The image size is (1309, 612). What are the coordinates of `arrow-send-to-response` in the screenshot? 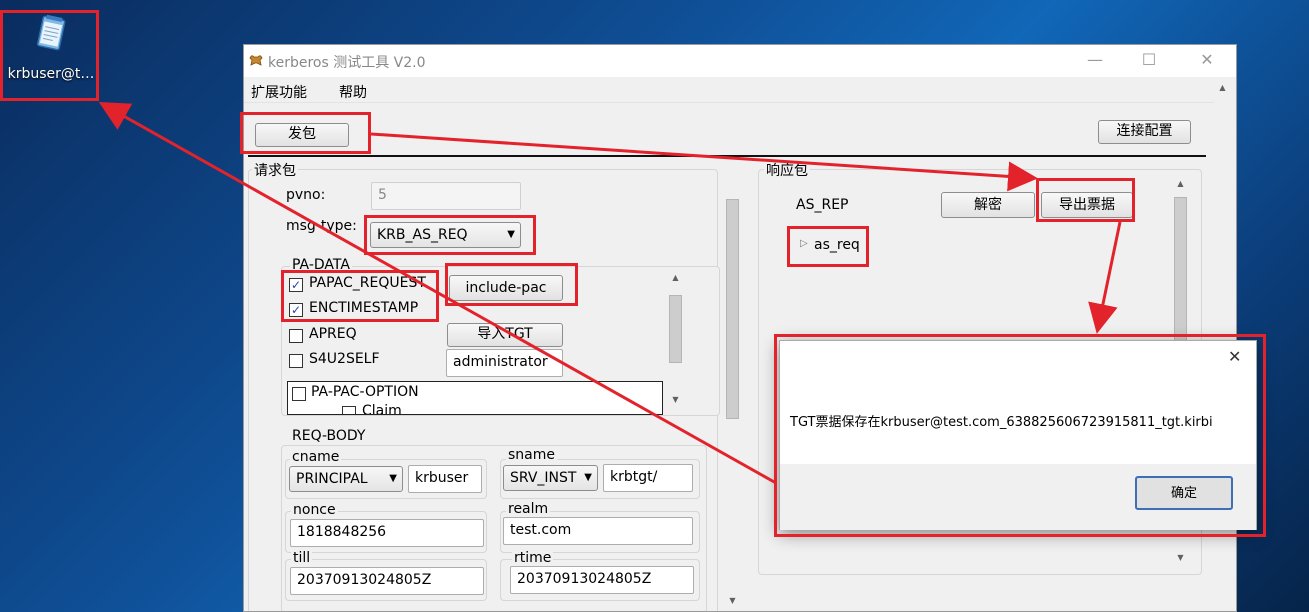 It's located at (704, 162).